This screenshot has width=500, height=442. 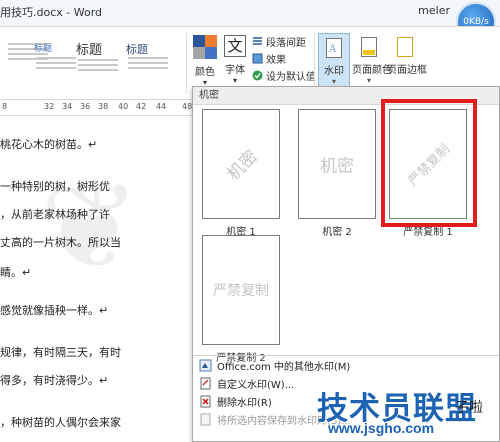 I want to click on watermark-preview-text: 严禁复制, so click(x=241, y=291).